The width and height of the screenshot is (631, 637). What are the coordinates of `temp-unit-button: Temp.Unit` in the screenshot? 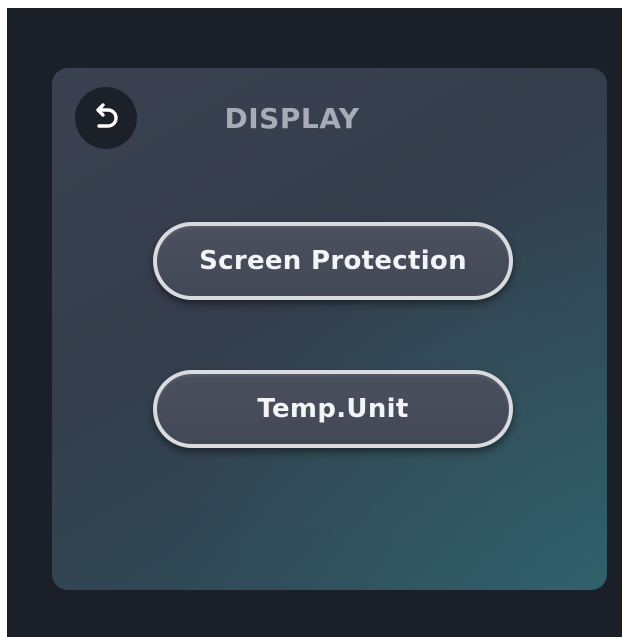 It's located at (333, 409).